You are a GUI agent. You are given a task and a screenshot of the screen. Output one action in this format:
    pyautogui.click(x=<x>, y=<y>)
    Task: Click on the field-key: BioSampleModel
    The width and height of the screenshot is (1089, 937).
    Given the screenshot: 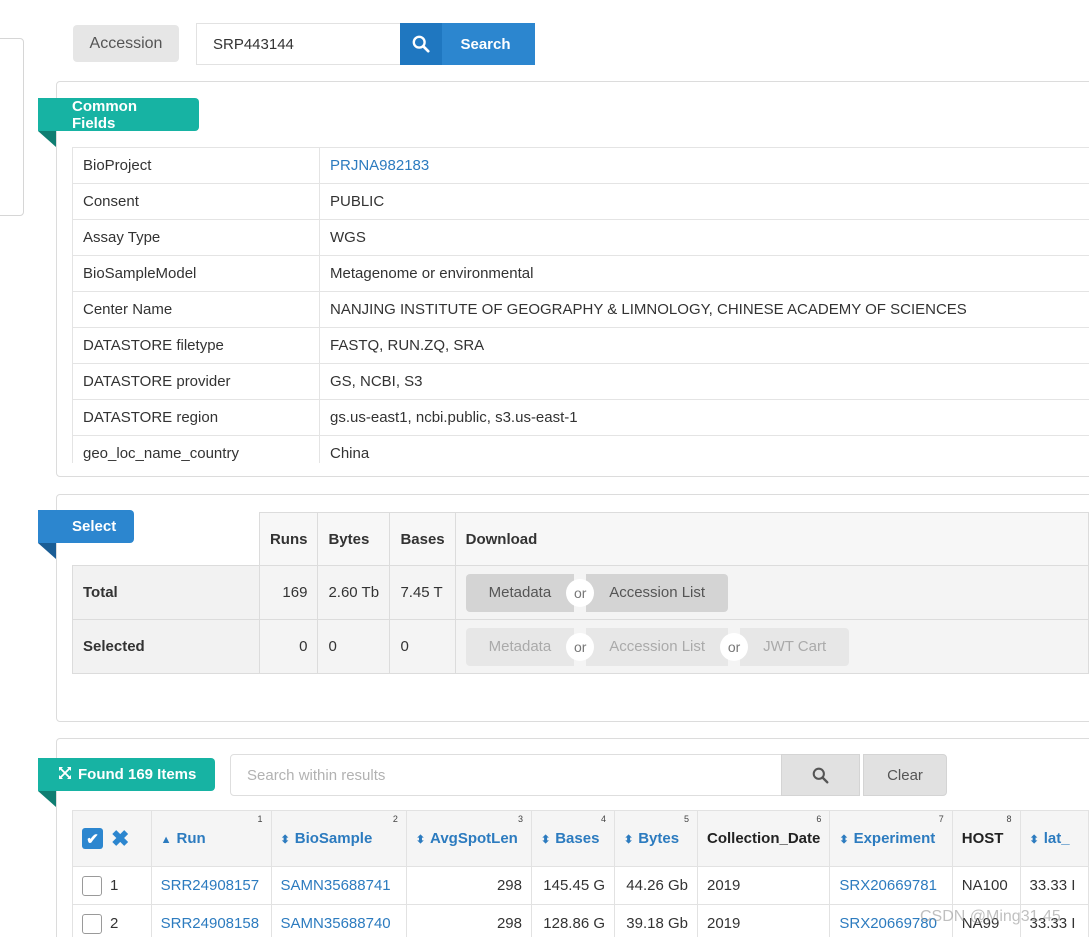 What is the action you would take?
    pyautogui.click(x=196, y=273)
    